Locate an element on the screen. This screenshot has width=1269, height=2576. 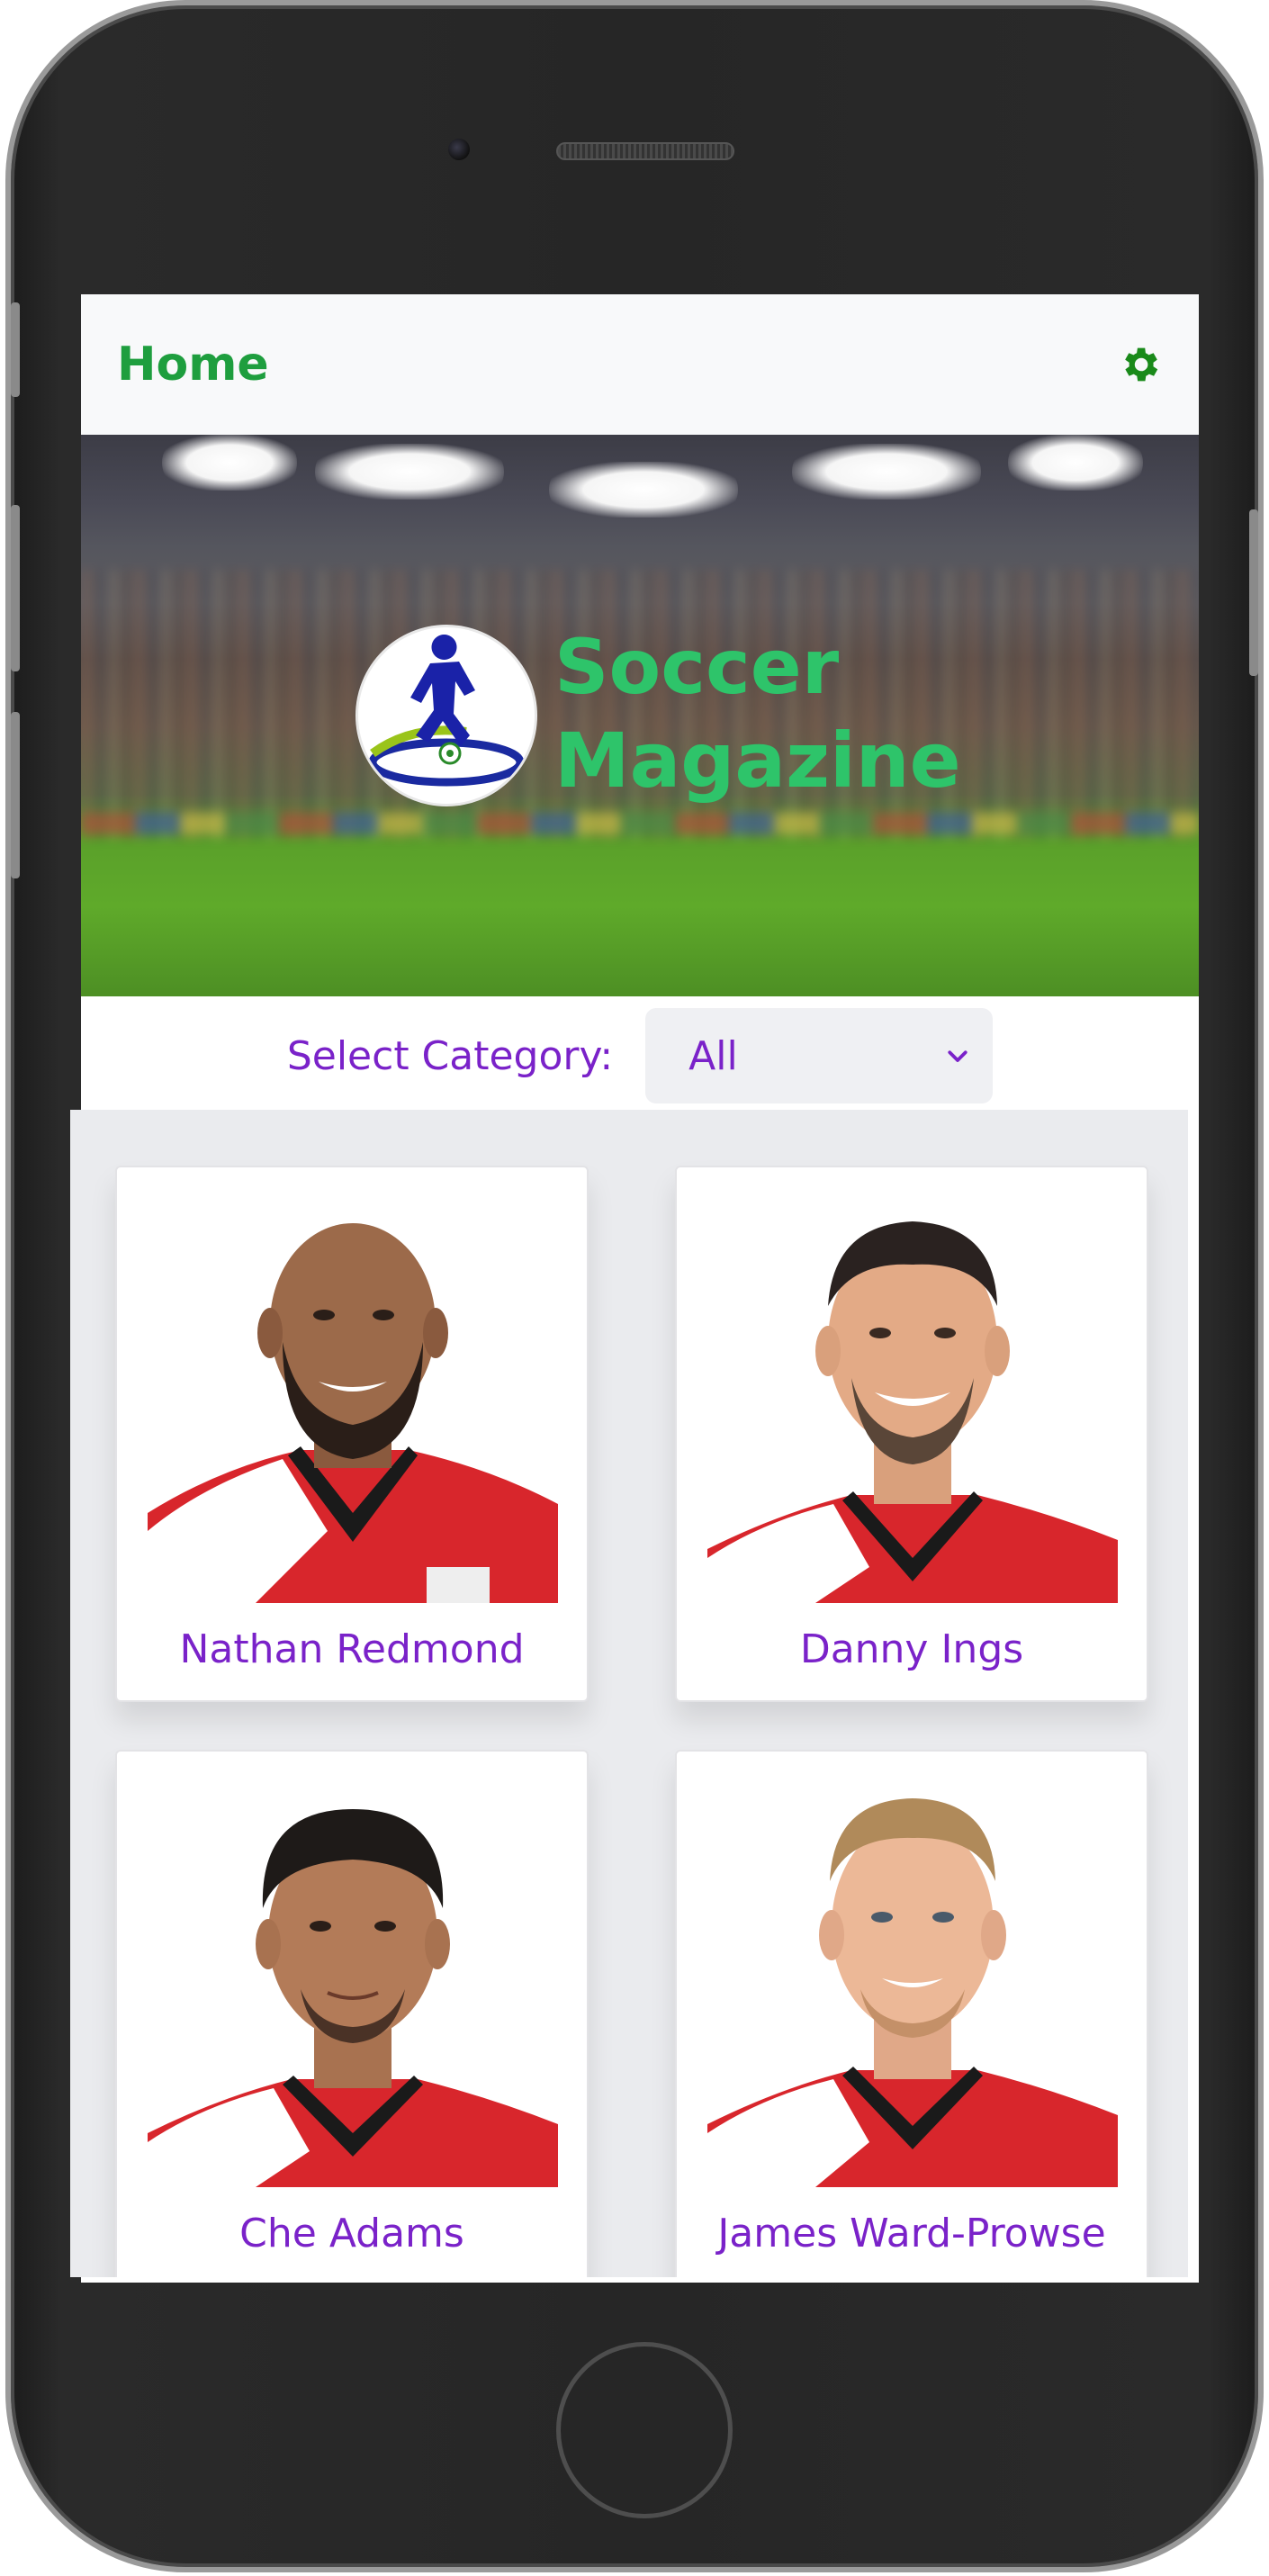
player-name: Nathan Redmond is located at coordinates (352, 1649).